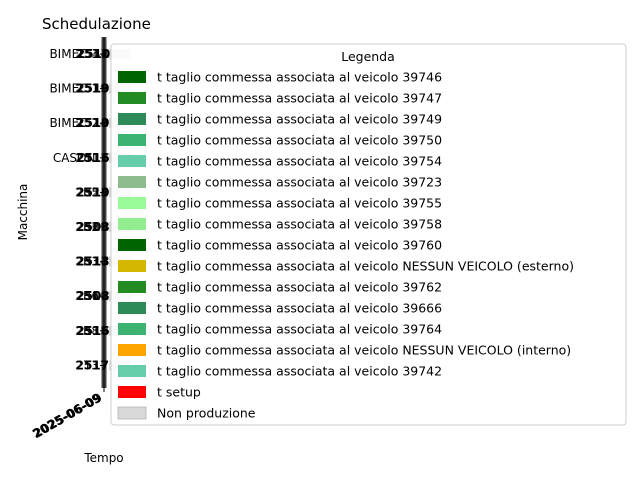 Image resolution: width=640 pixels, height=480 pixels. I want to click on legend-entry: Non produzione, so click(206, 413).